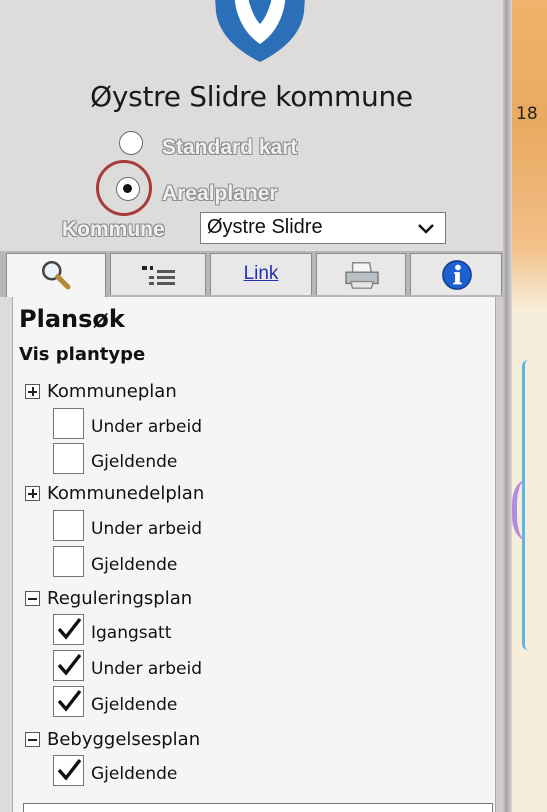 The image size is (547, 812). Describe the element at coordinates (529, 155) in the screenshot. I see `map-terrain` at that location.